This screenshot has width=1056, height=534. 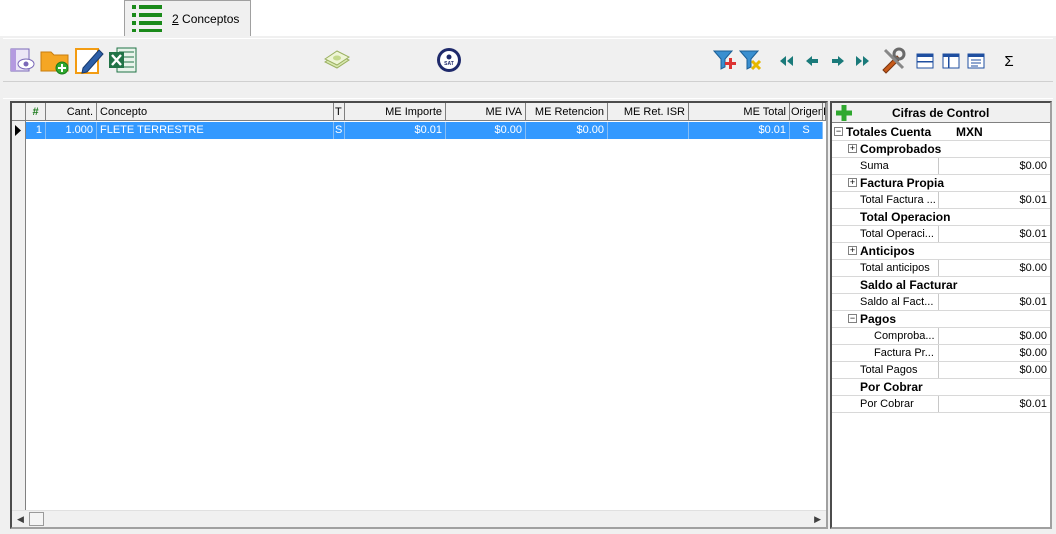 What do you see at coordinates (941, 370) in the screenshot?
I see `row-total-pagos: Total Pagos $0.00` at bounding box center [941, 370].